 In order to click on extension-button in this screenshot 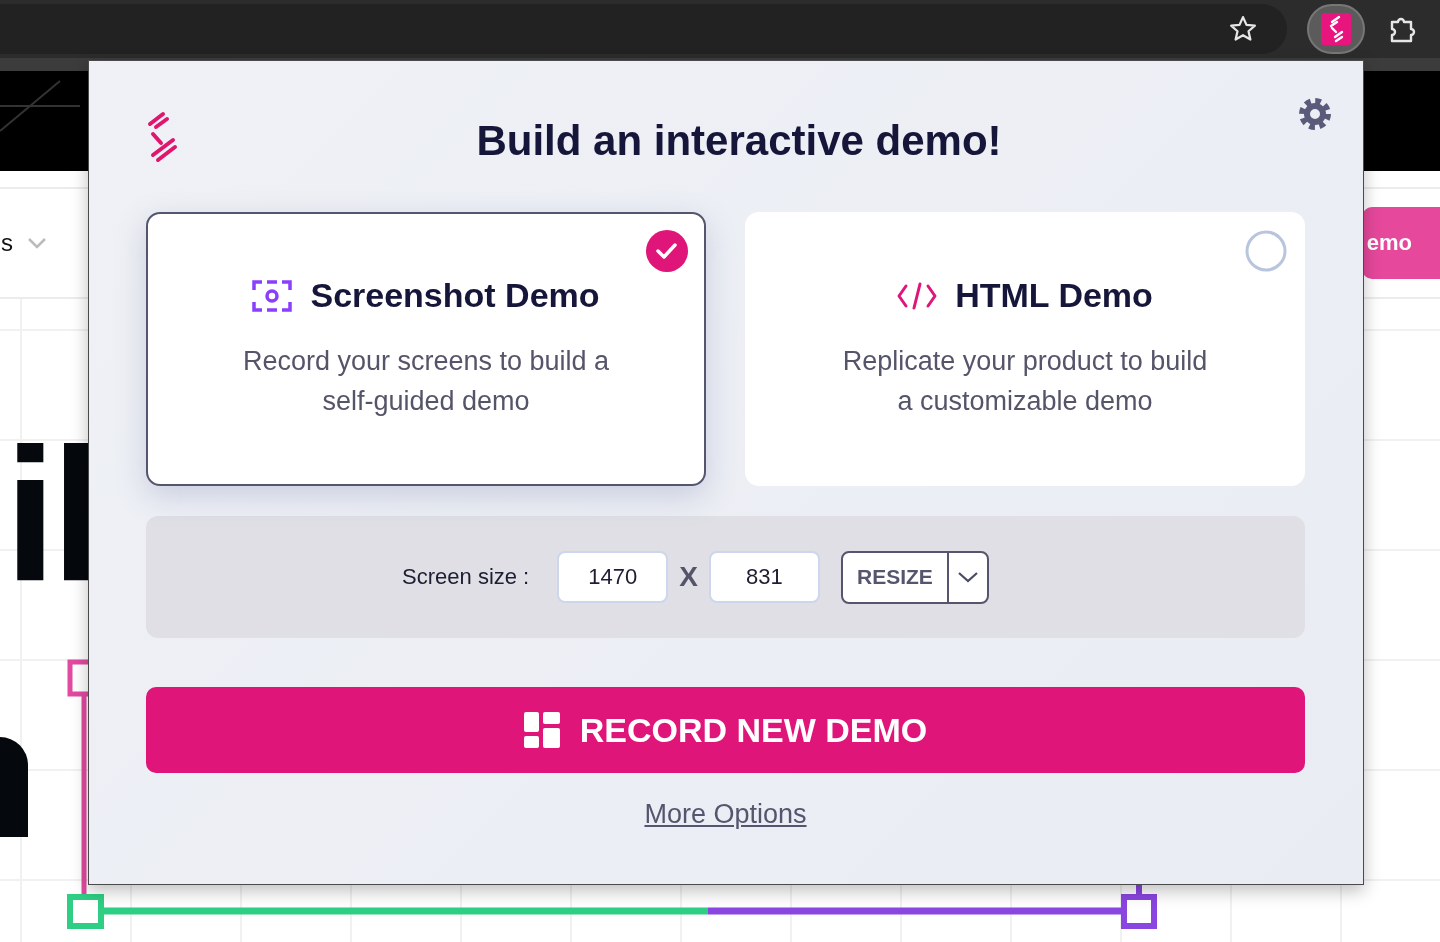, I will do `click(1336, 29)`.